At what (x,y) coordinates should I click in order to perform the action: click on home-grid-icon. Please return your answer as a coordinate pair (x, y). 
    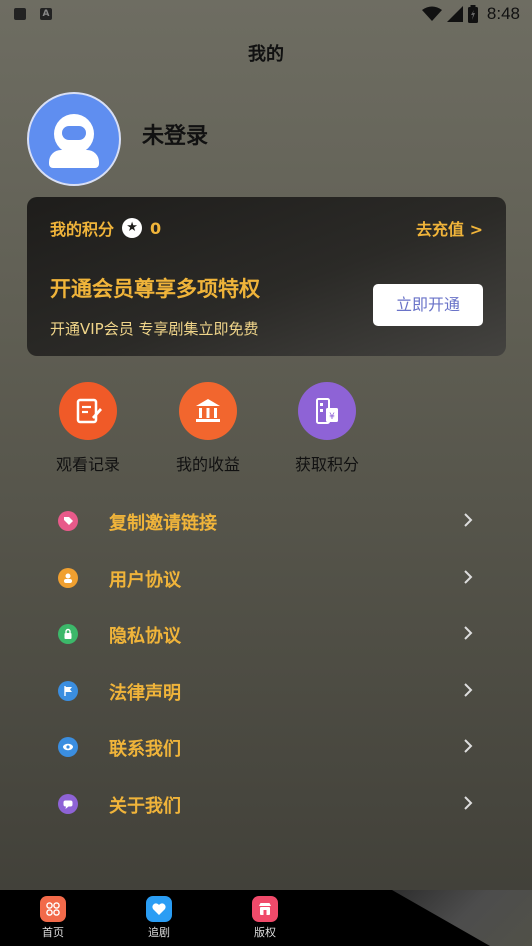
    Looking at the image, I should click on (53, 909).